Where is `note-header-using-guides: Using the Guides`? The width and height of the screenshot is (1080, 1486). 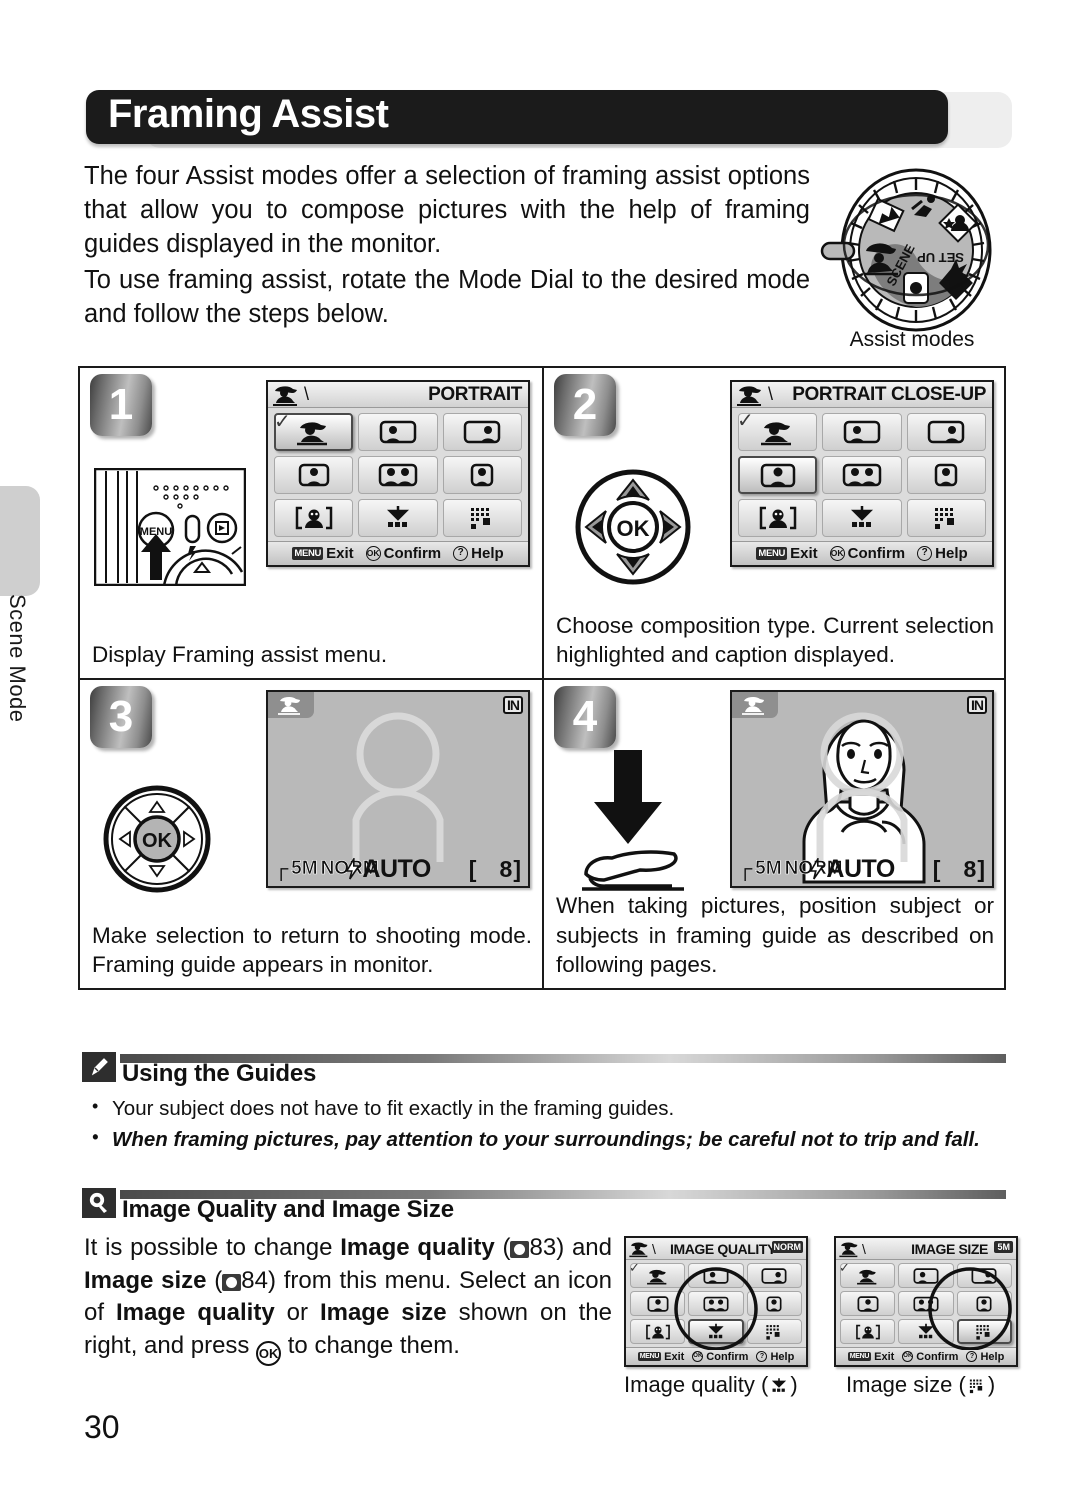 note-header-using-guides: Using the Guides is located at coordinates (544, 1069).